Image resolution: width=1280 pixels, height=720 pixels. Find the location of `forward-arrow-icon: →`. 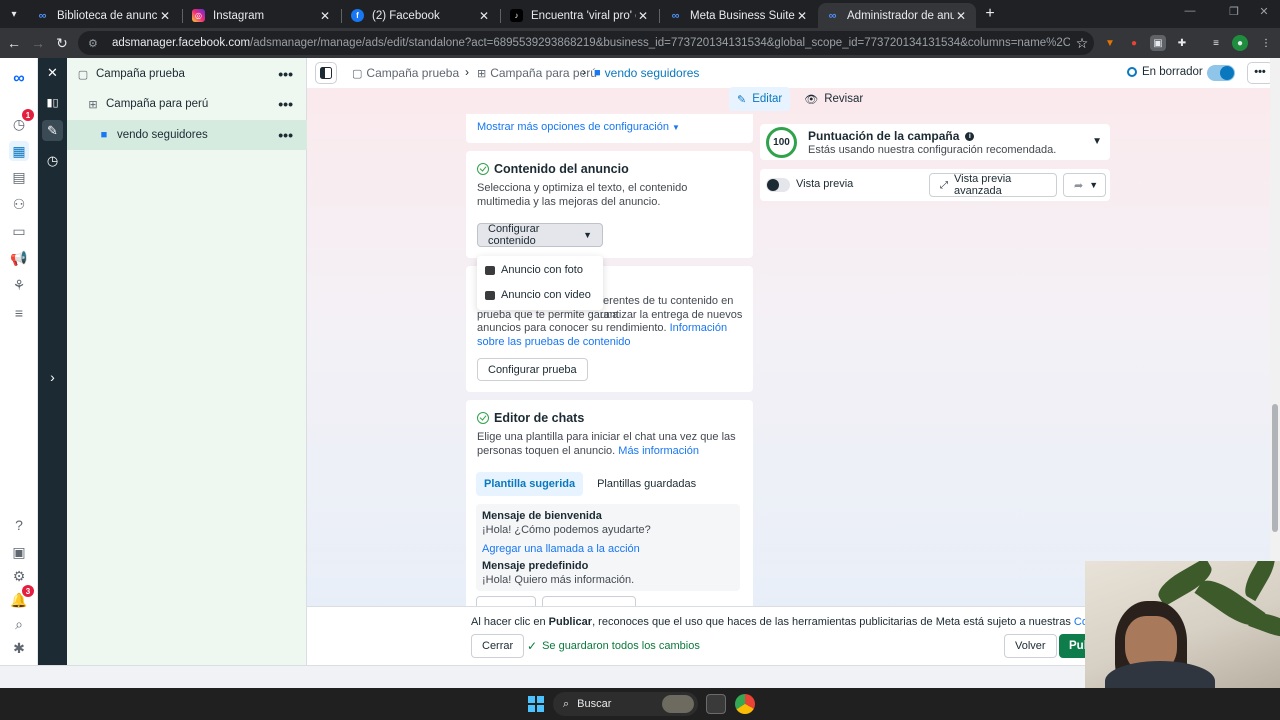

forward-arrow-icon: → is located at coordinates (38, 43).